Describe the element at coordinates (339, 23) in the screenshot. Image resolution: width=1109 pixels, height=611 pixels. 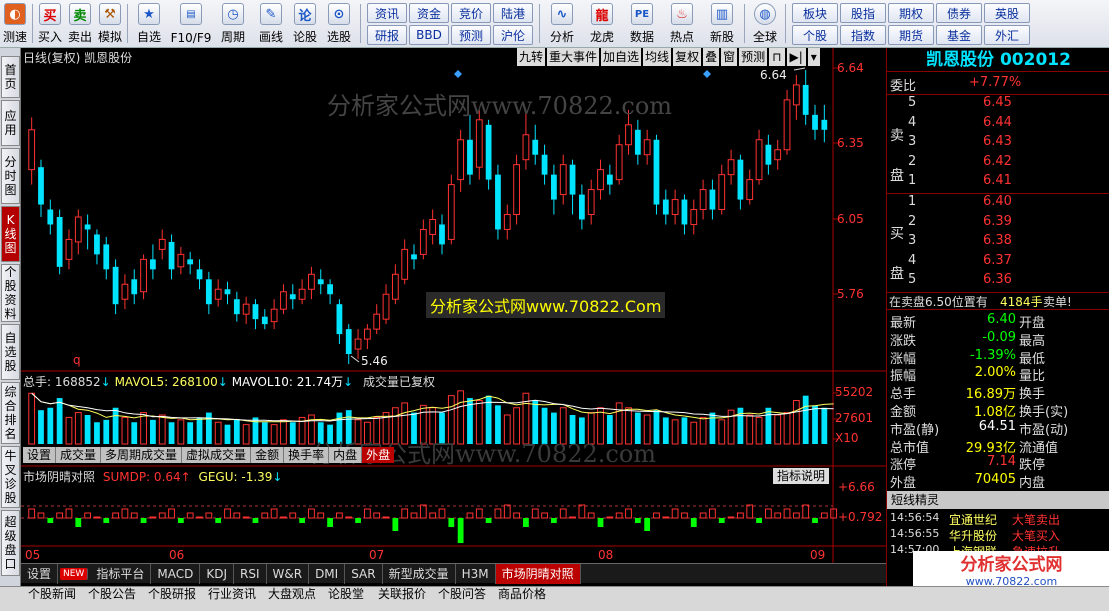
I see `screen-stock-button: ⊙ 选股` at that location.